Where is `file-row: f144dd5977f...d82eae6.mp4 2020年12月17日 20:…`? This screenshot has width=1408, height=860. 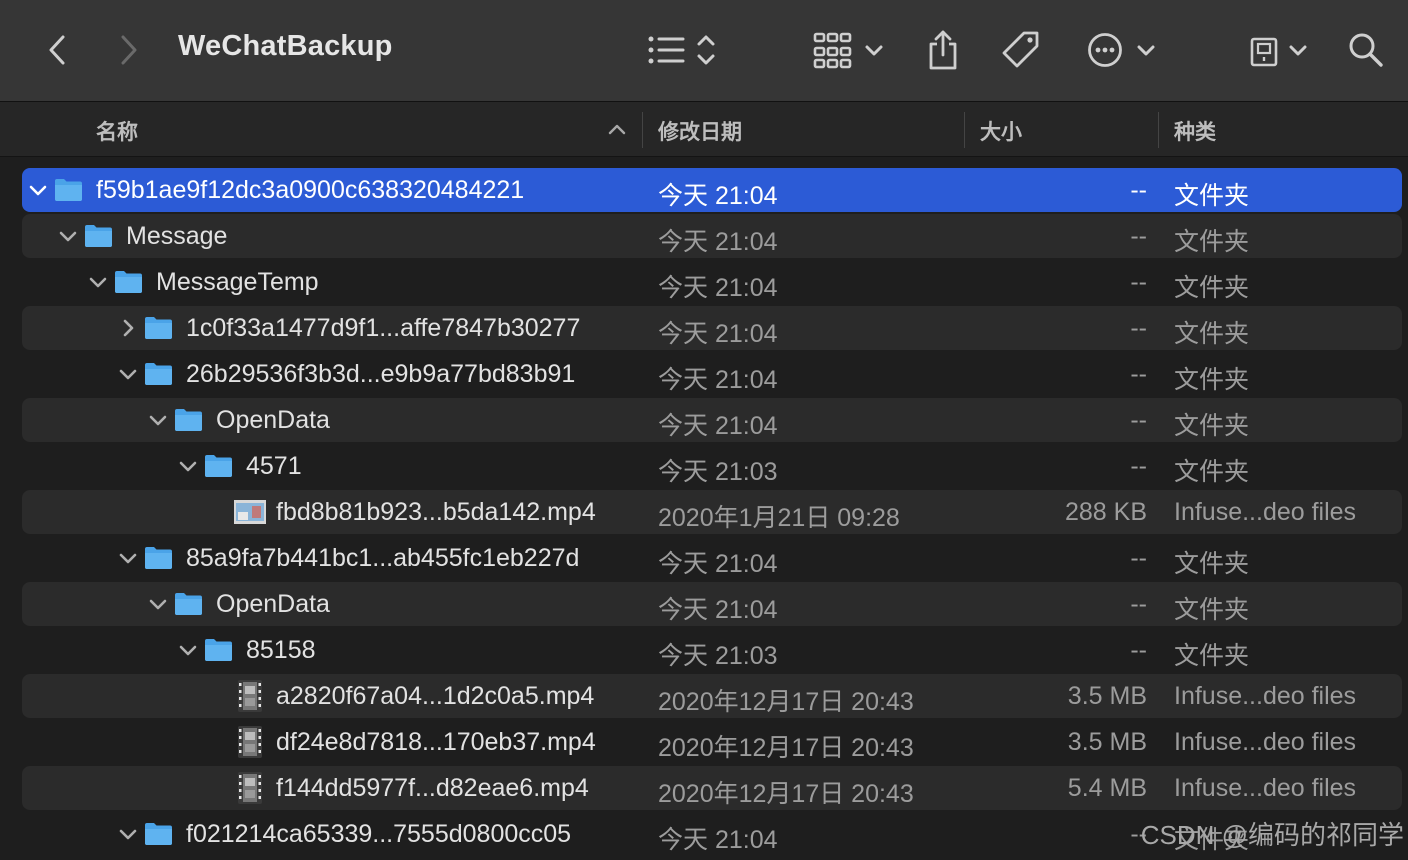 file-row: f144dd5977f...d82eae6.mp4 2020年12月17日 20:… is located at coordinates (712, 788).